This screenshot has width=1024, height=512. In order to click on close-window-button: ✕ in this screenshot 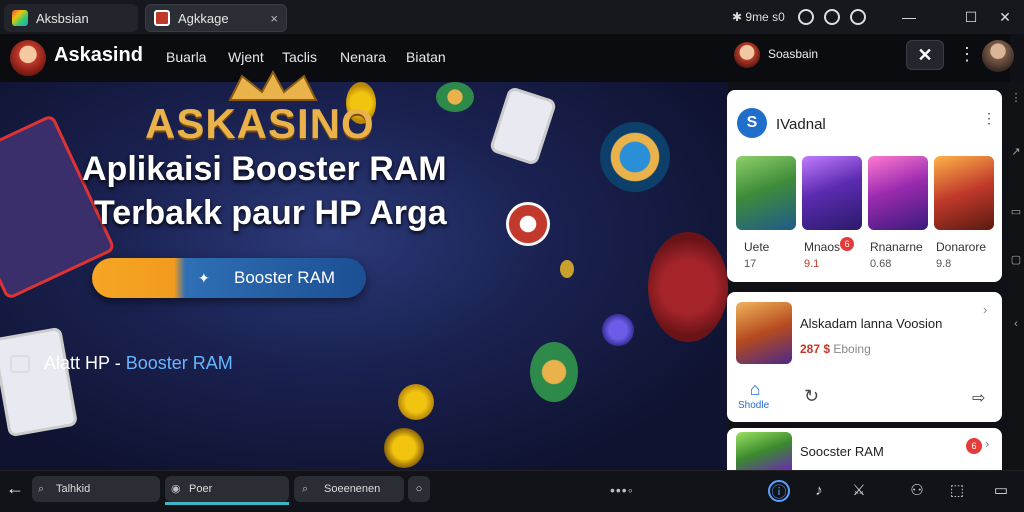, I will do `click(1005, 17)`.